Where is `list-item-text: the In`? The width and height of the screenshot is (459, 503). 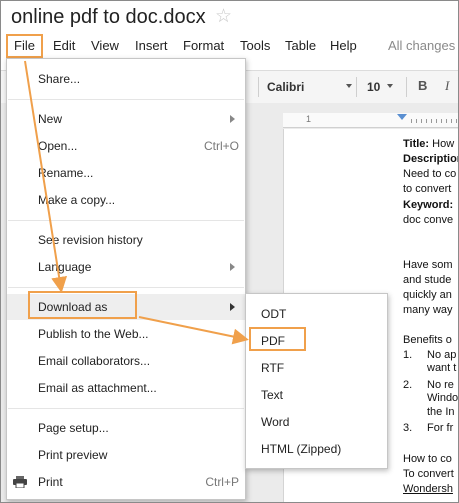
list-item-text: the In is located at coordinates (441, 412).